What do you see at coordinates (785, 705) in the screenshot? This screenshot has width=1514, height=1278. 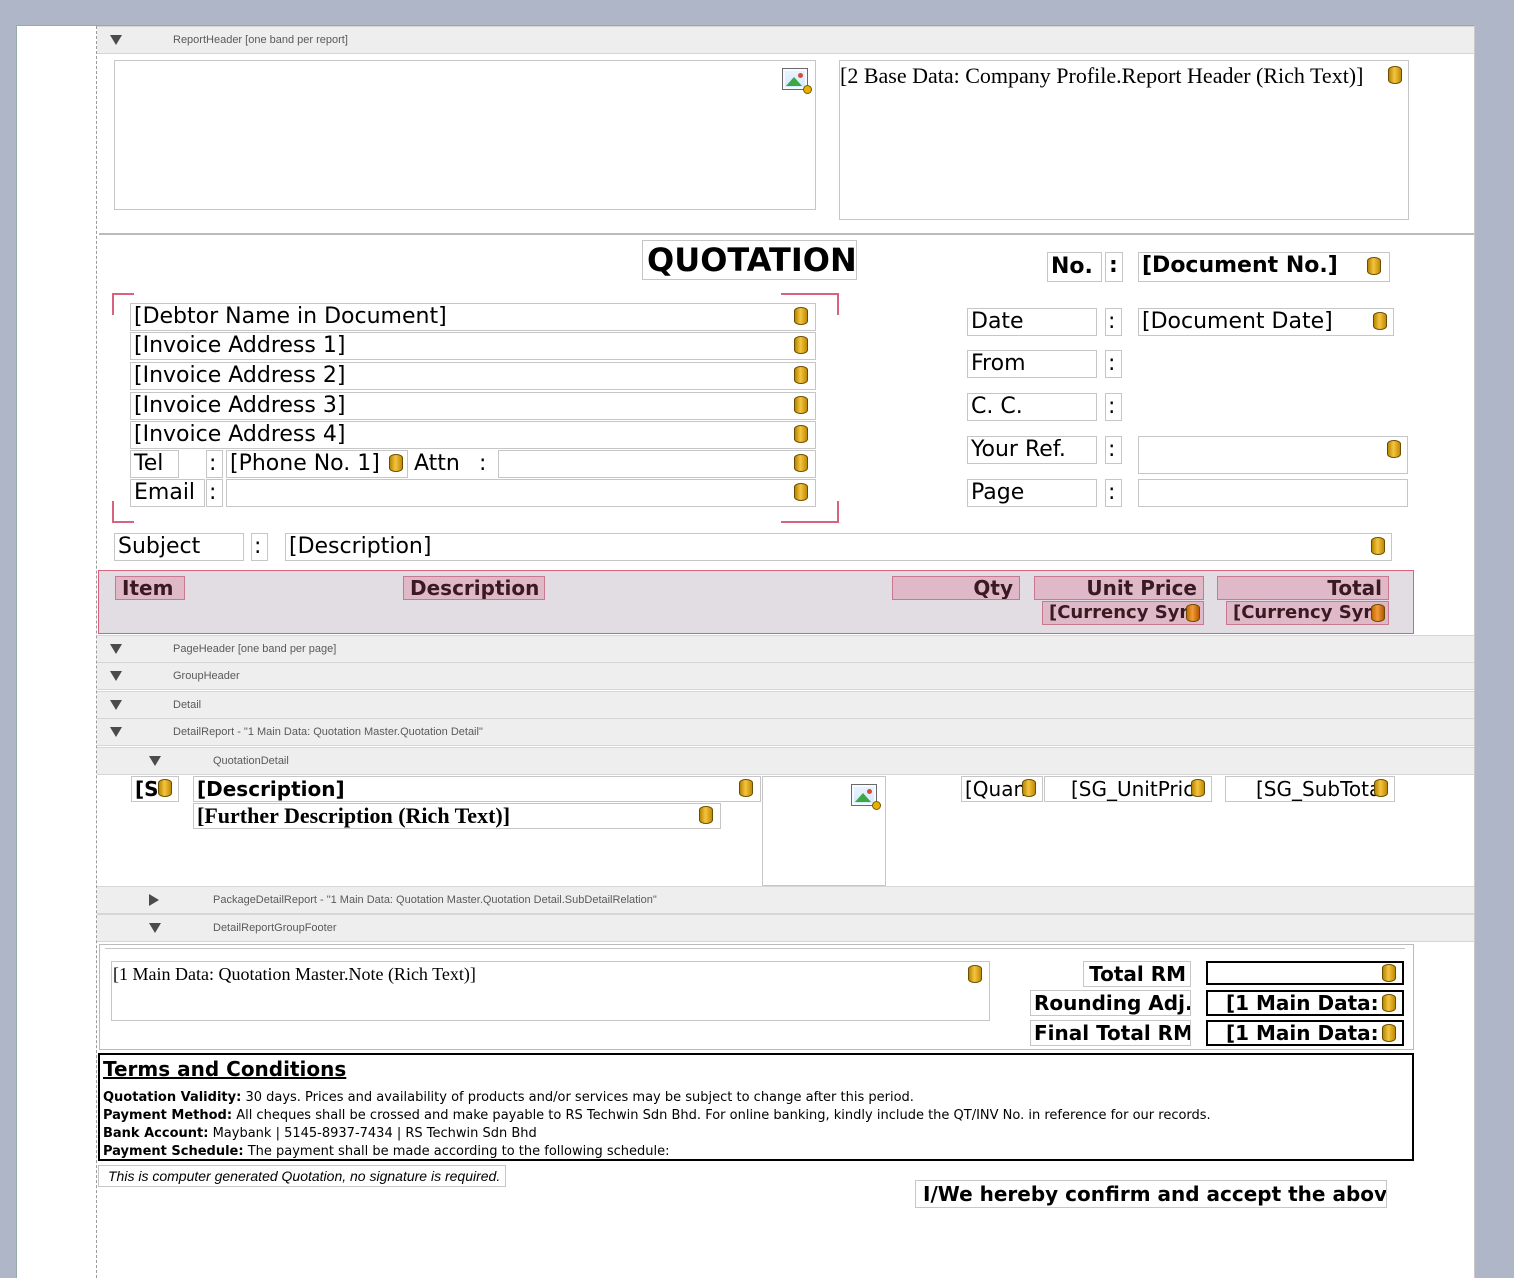 I see `band-detail: Detail` at bounding box center [785, 705].